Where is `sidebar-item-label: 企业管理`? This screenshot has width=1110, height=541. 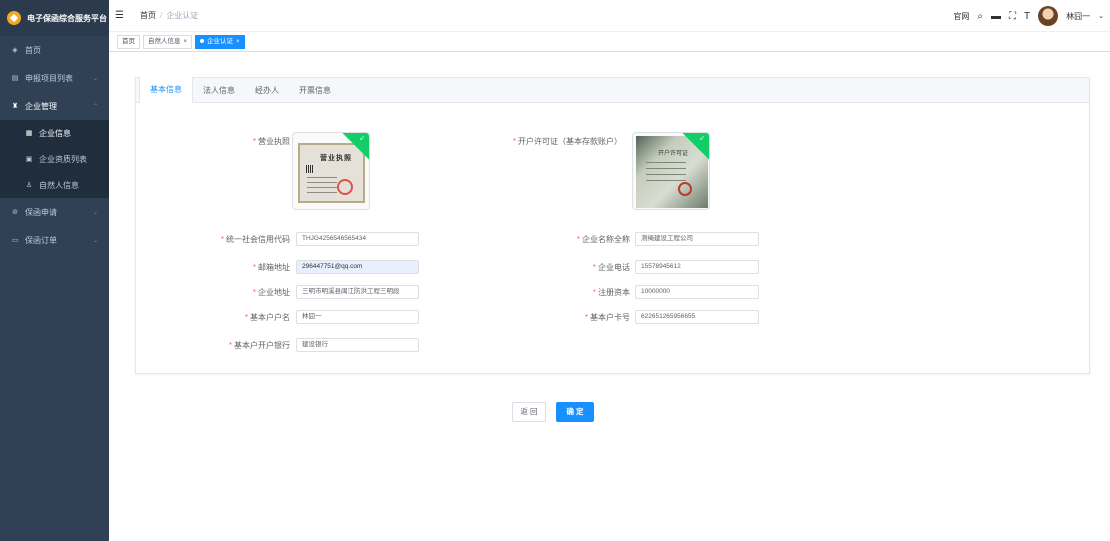 sidebar-item-label: 企业管理 is located at coordinates (41, 106).